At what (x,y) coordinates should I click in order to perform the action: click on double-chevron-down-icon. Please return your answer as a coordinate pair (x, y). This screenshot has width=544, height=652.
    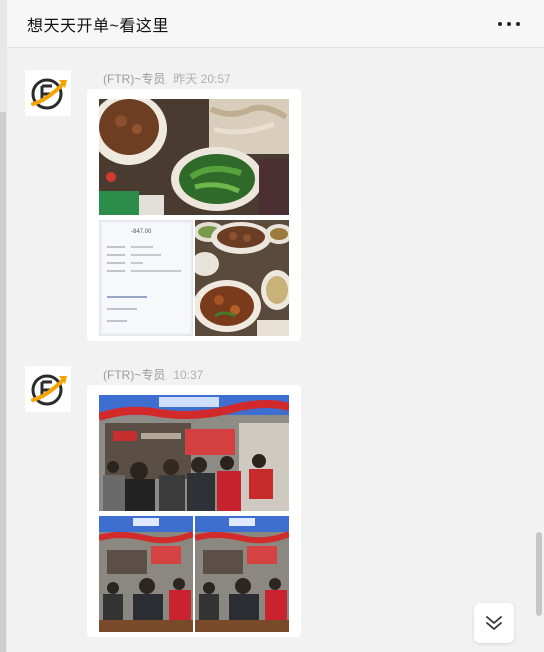
    Looking at the image, I should click on (494, 623).